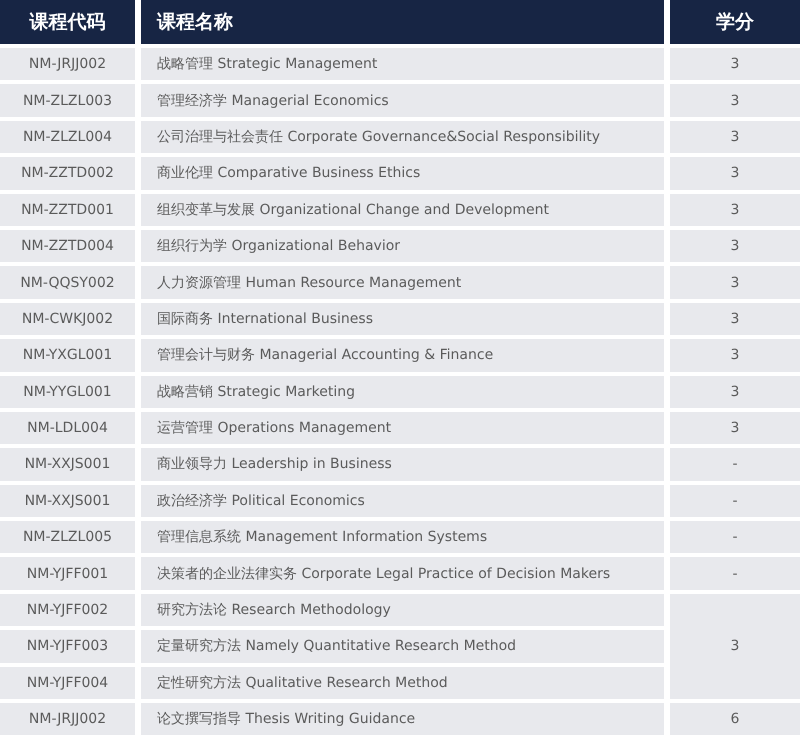 This screenshot has height=739, width=800. Describe the element at coordinates (402, 246) in the screenshot. I see `course-name-cell: 组织行为学 Organizational Behavior` at that location.